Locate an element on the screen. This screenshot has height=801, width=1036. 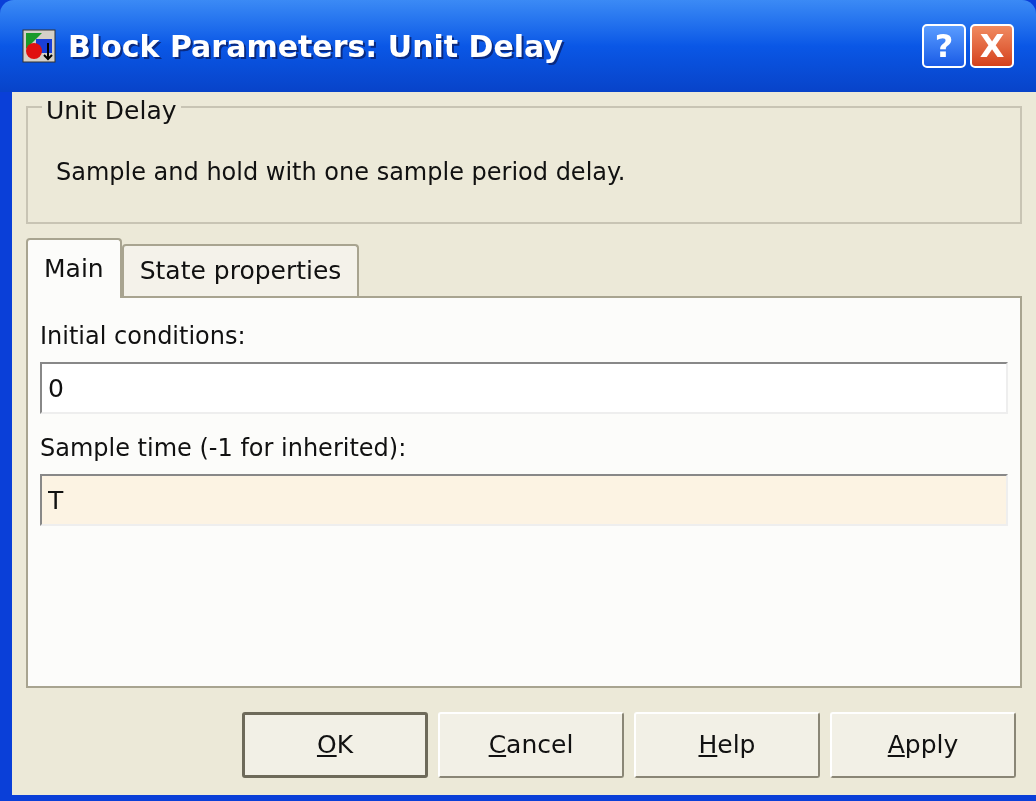
field-label: Sample time (-1 for inherited): is located at coordinates (224, 448).